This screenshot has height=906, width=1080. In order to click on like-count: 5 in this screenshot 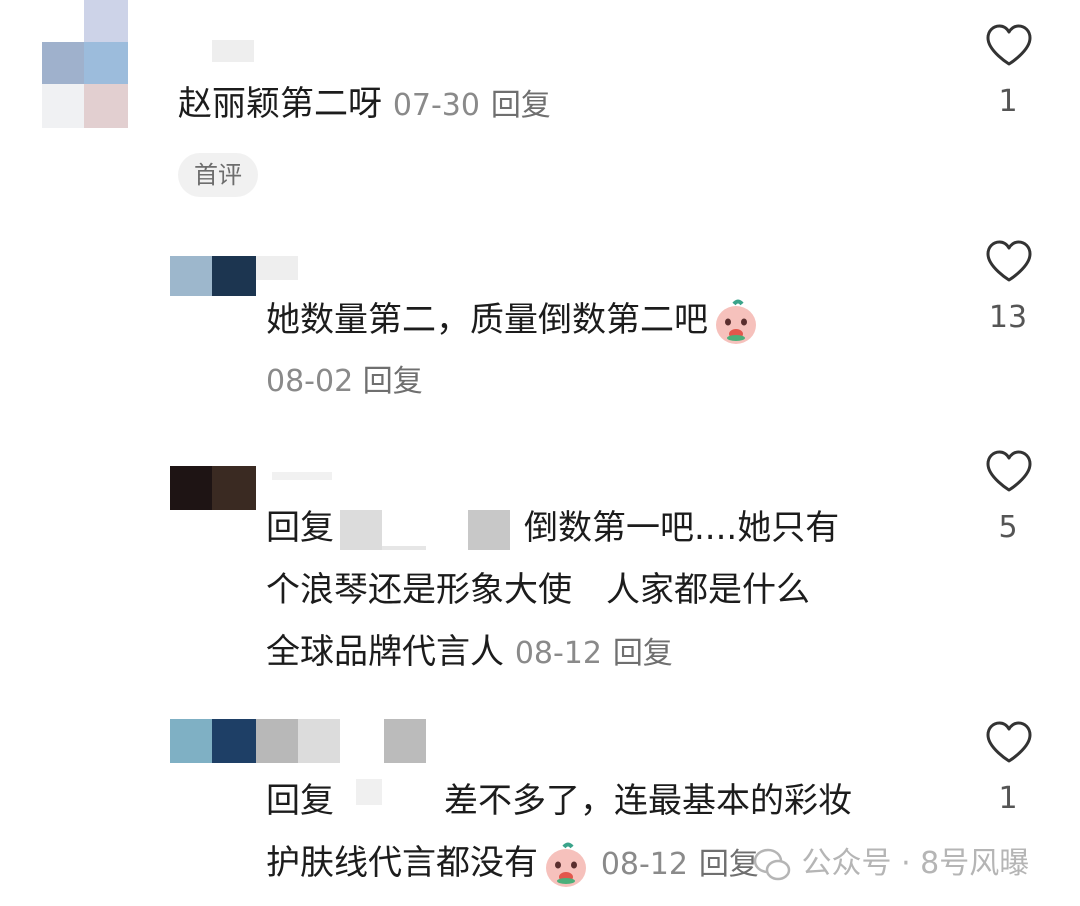, I will do `click(1008, 527)`.